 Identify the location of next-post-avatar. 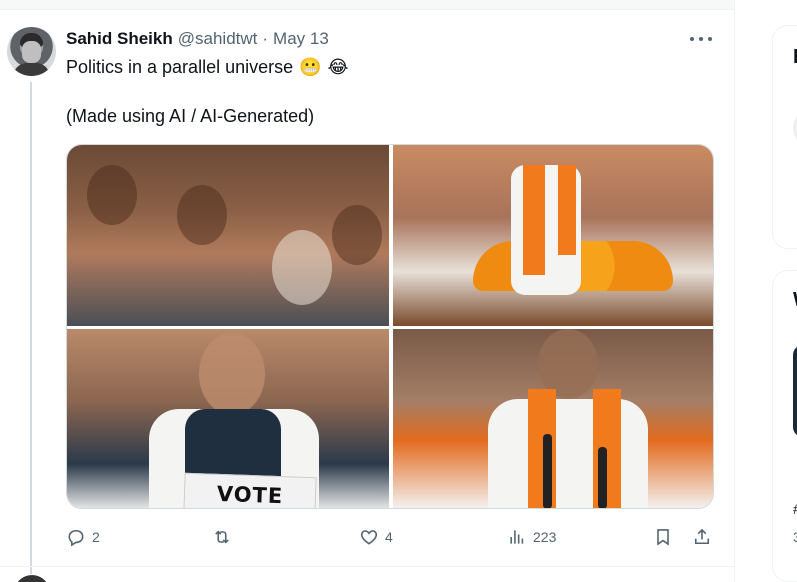
(32, 578).